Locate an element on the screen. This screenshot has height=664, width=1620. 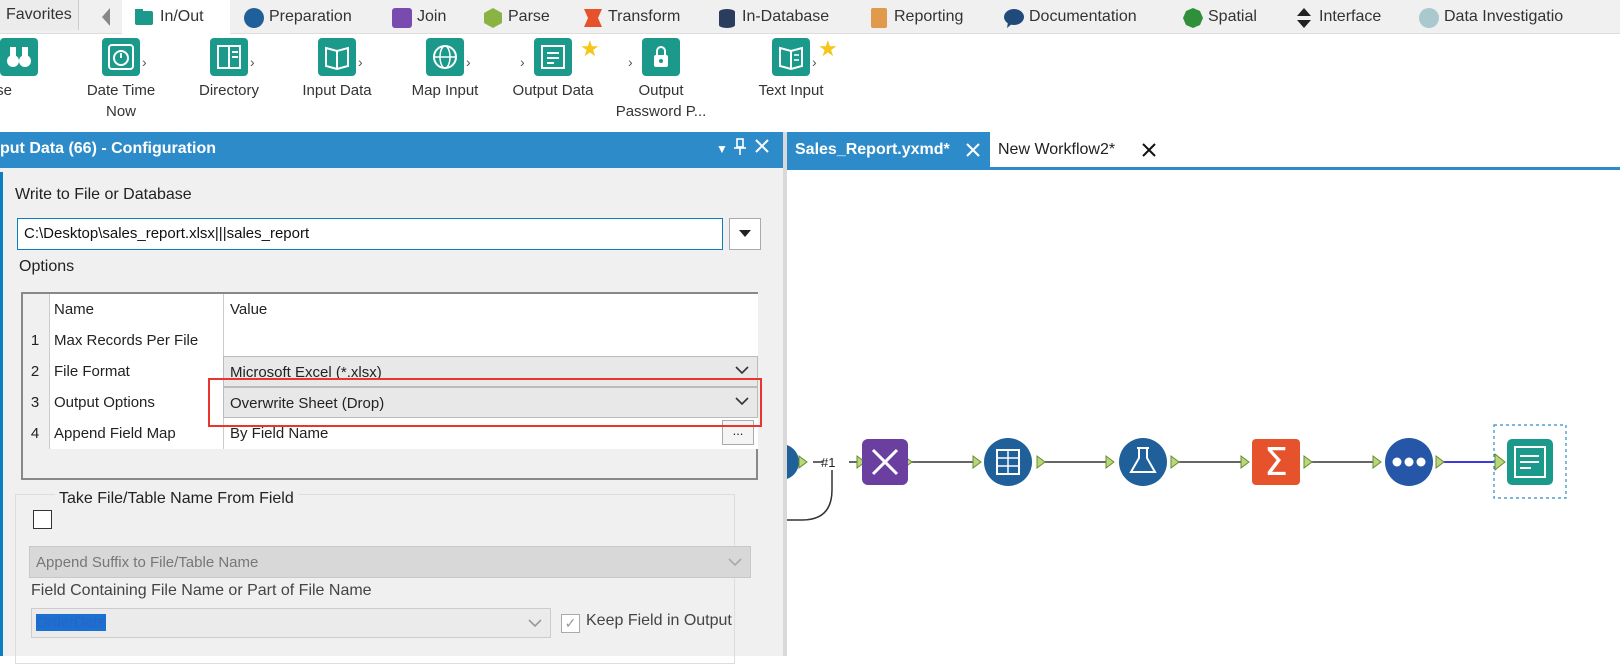
tool-label: rowse is located at coordinates (6, 90).